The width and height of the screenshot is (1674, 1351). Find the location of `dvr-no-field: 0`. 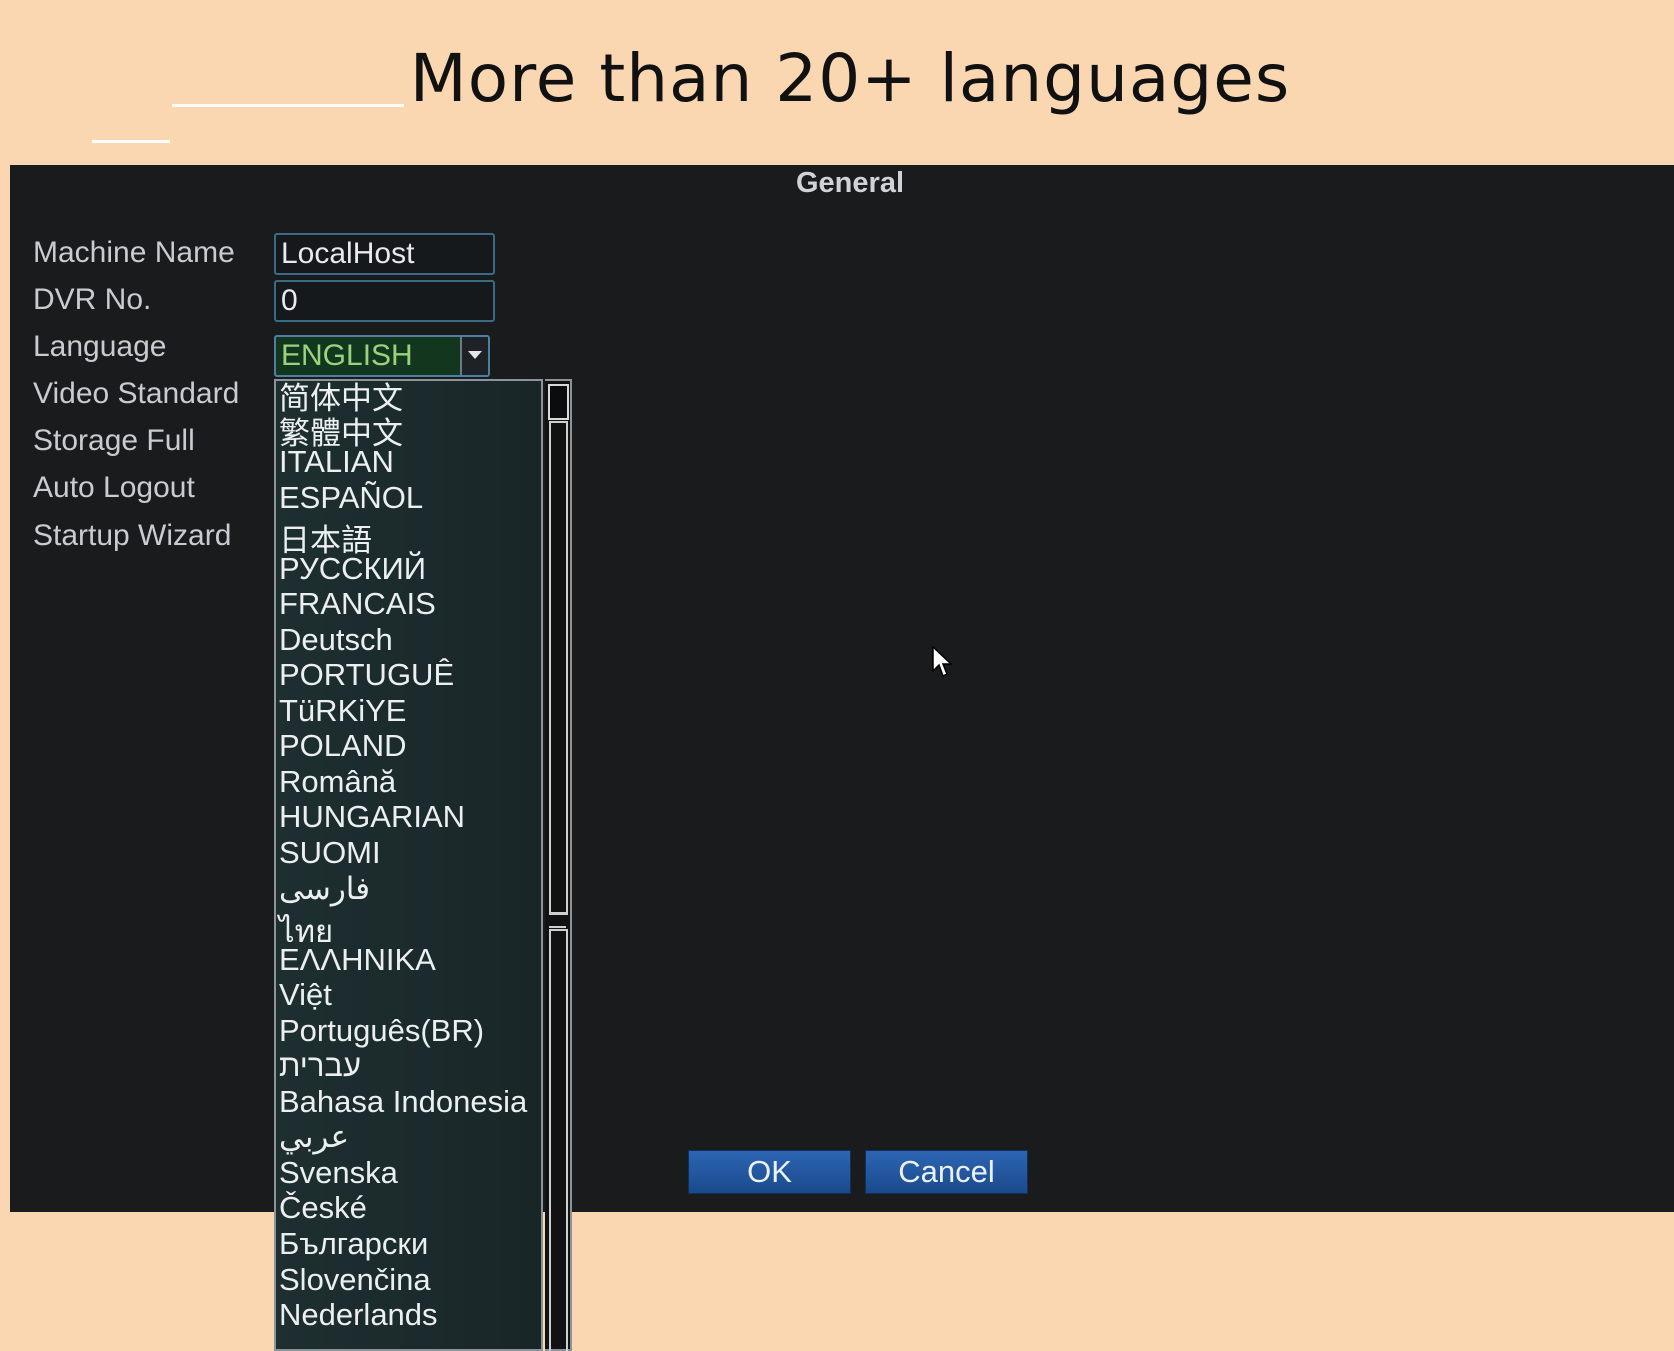

dvr-no-field: 0 is located at coordinates (384, 301).